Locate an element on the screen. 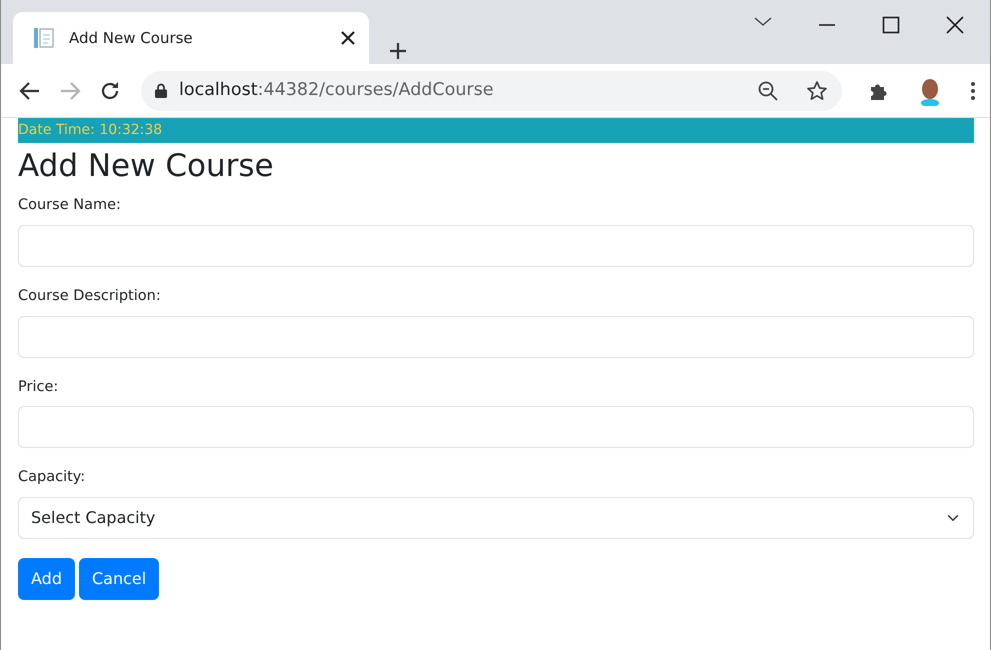 Image resolution: width=991 pixels, height=650 pixels. lock-icon is located at coordinates (161, 90).